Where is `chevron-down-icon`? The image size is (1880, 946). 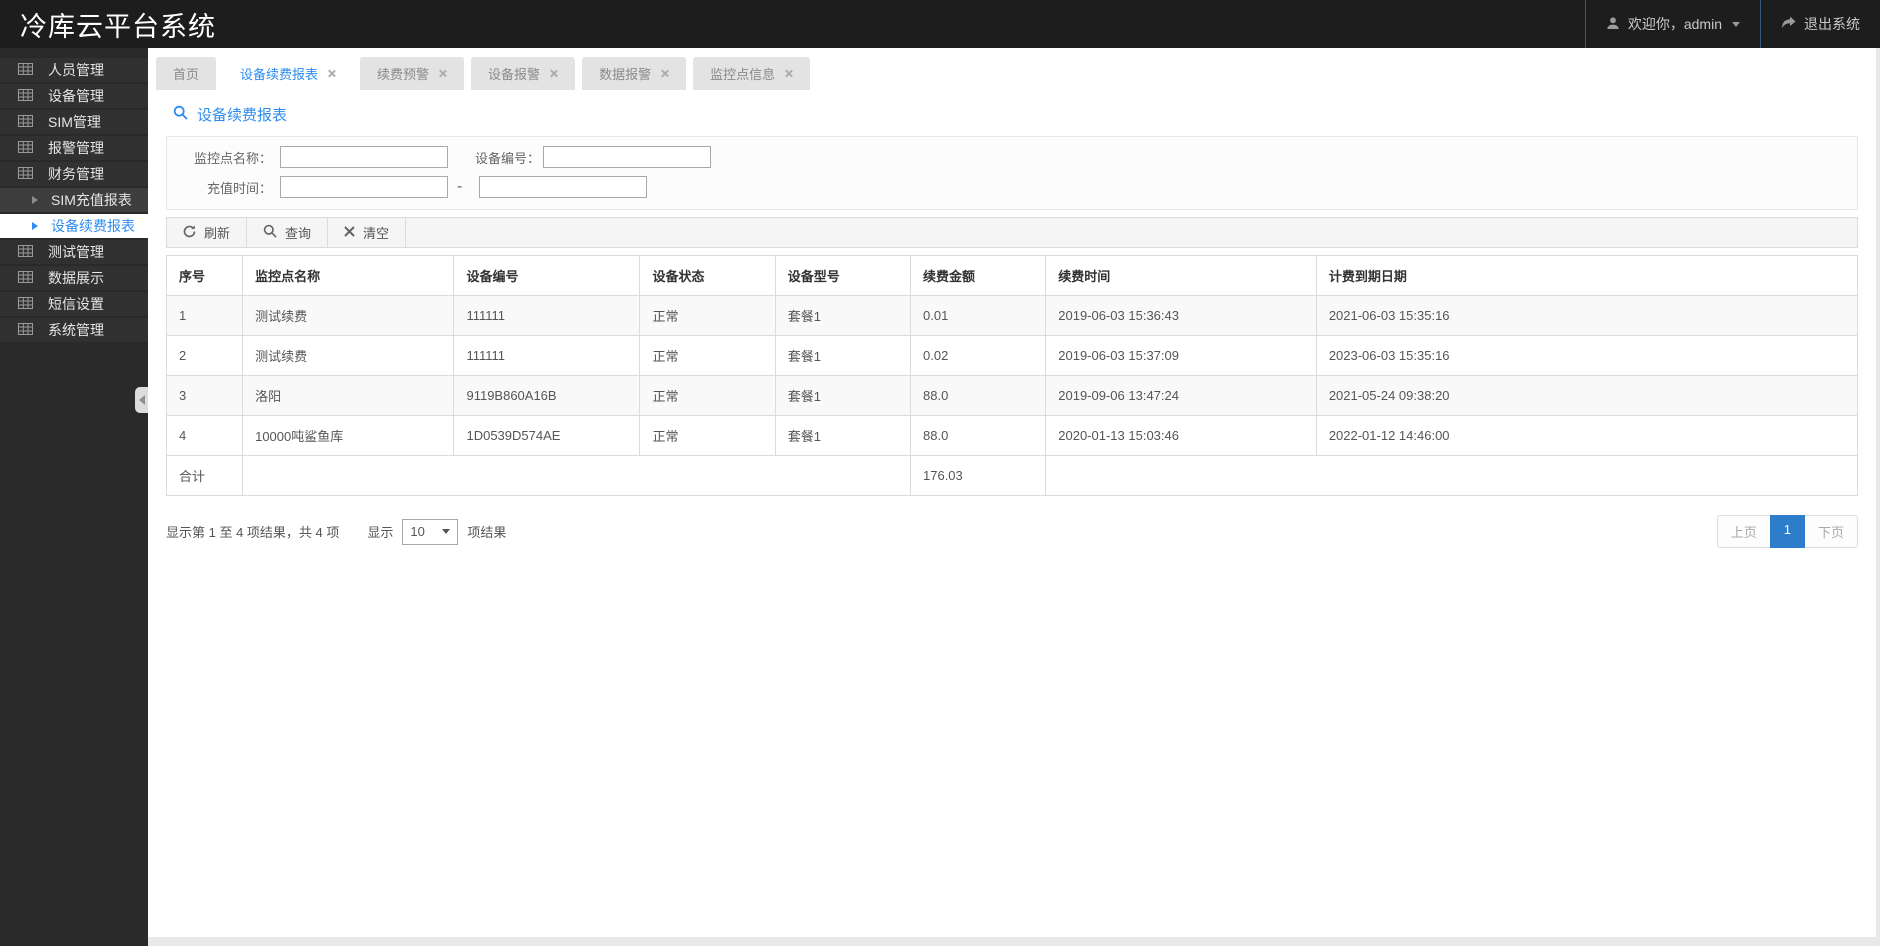 chevron-down-icon is located at coordinates (446, 531).